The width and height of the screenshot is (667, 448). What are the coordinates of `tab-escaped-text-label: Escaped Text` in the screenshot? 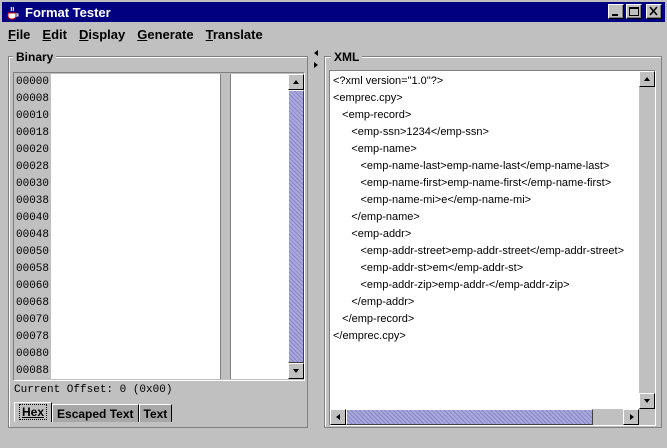 It's located at (95, 414).